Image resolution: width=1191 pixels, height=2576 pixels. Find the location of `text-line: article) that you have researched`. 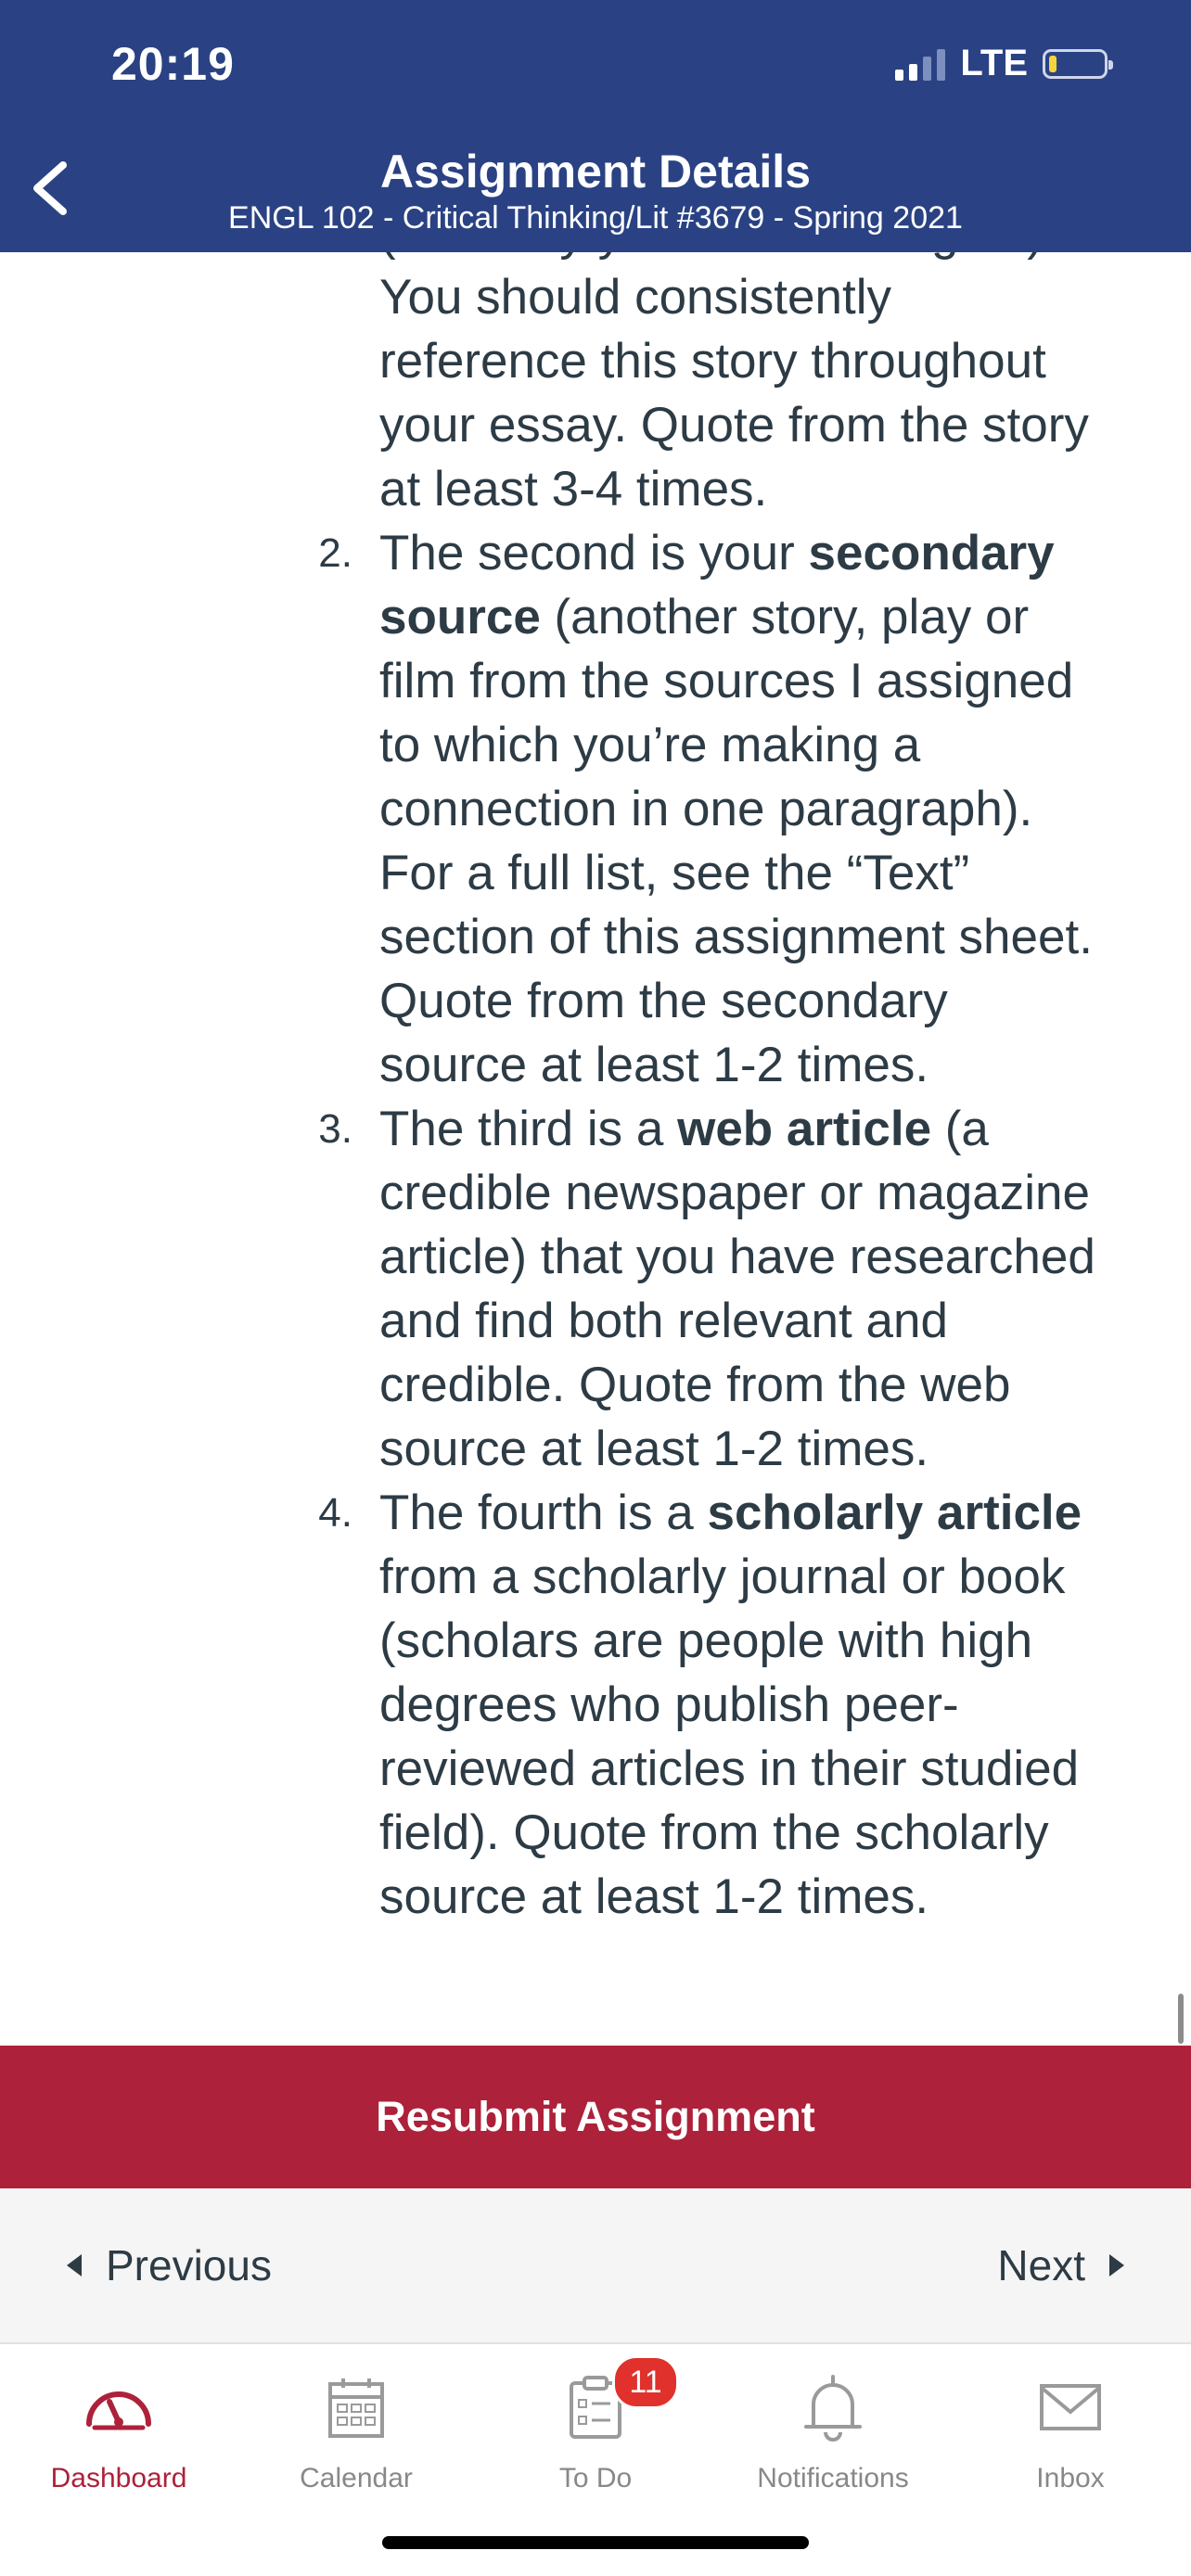

text-line: article) that you have researched is located at coordinates (737, 1257).